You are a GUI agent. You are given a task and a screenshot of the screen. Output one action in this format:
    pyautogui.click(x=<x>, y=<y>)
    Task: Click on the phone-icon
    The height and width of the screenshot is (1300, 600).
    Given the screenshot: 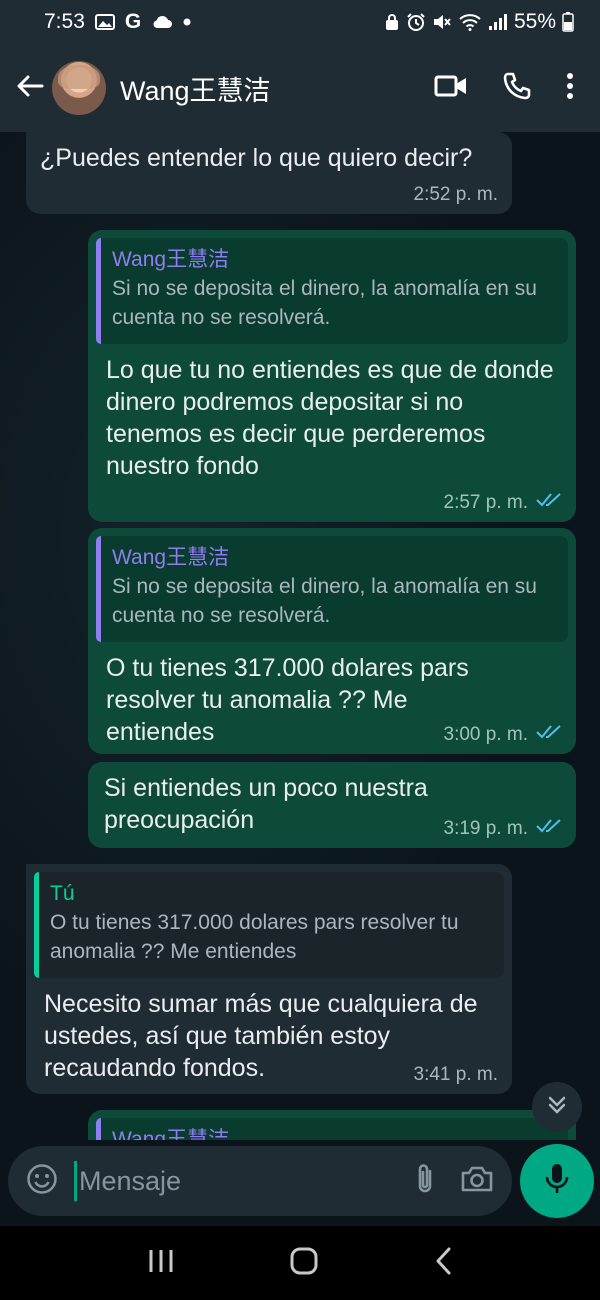 What is the action you would take?
    pyautogui.click(x=517, y=88)
    